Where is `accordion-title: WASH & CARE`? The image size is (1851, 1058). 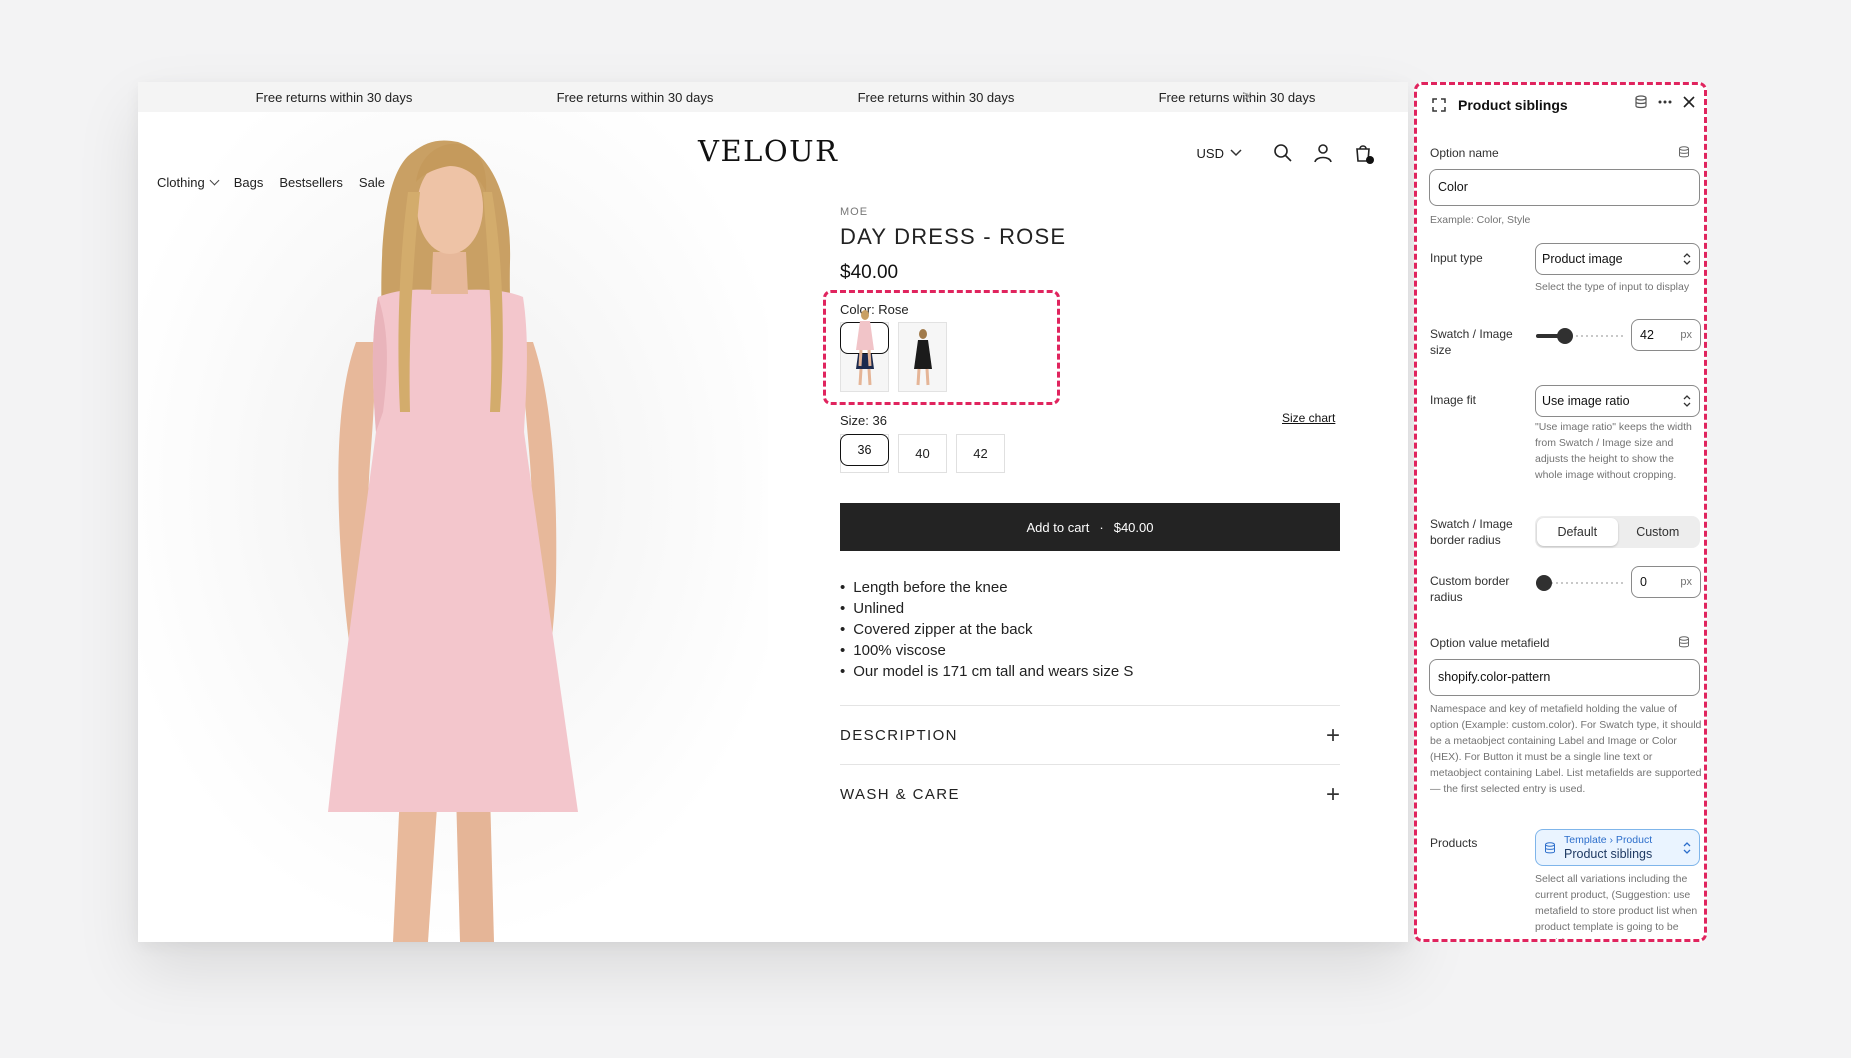 accordion-title: WASH & CARE is located at coordinates (900, 794).